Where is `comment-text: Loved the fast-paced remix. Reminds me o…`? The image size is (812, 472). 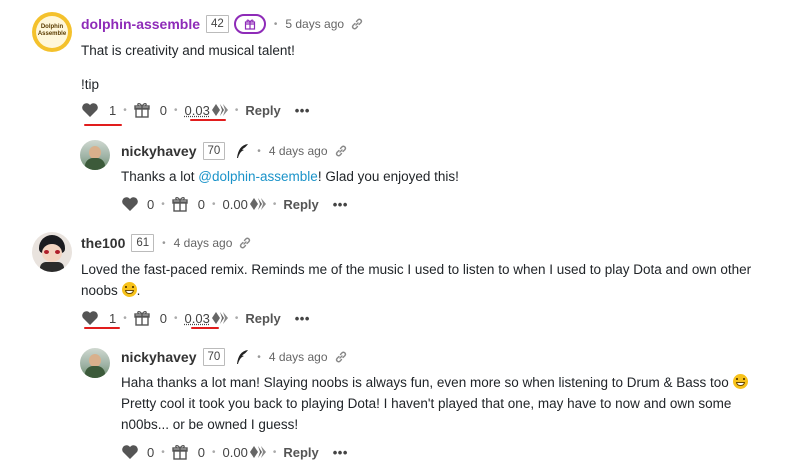
comment-text: Loved the fast-paced remix. Reminds me o… is located at coordinates (416, 269).